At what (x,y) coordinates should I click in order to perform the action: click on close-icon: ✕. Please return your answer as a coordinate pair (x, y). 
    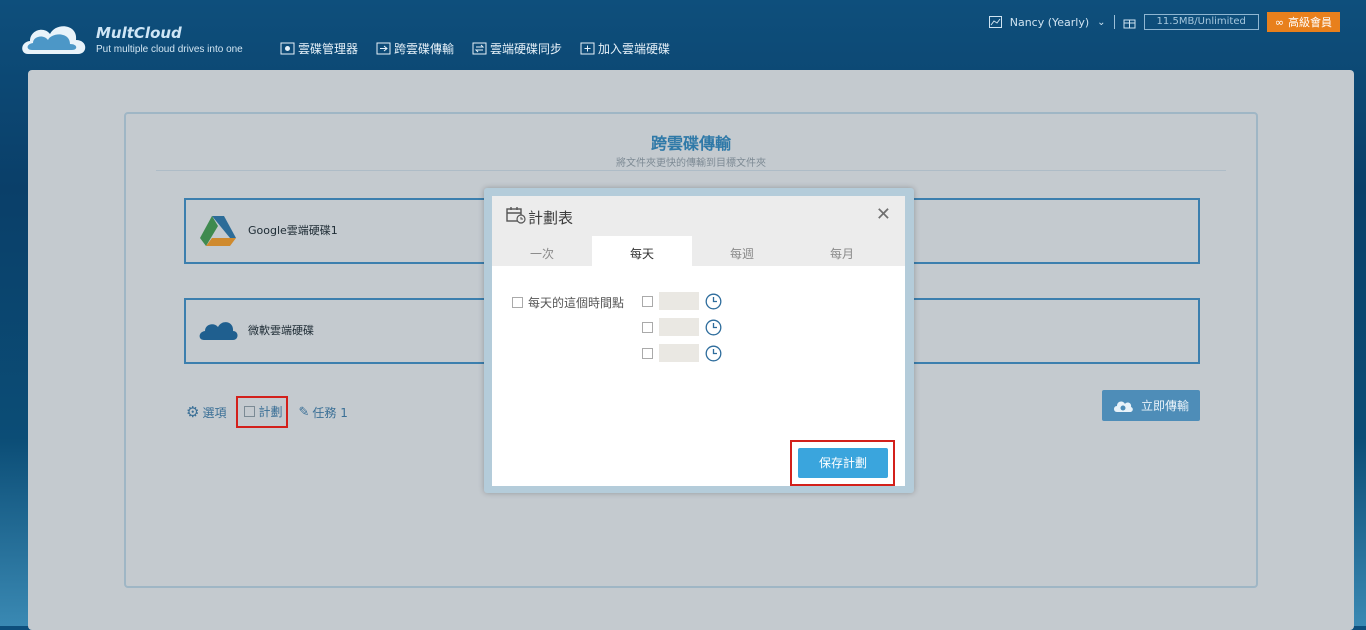
    Looking at the image, I should click on (883, 214).